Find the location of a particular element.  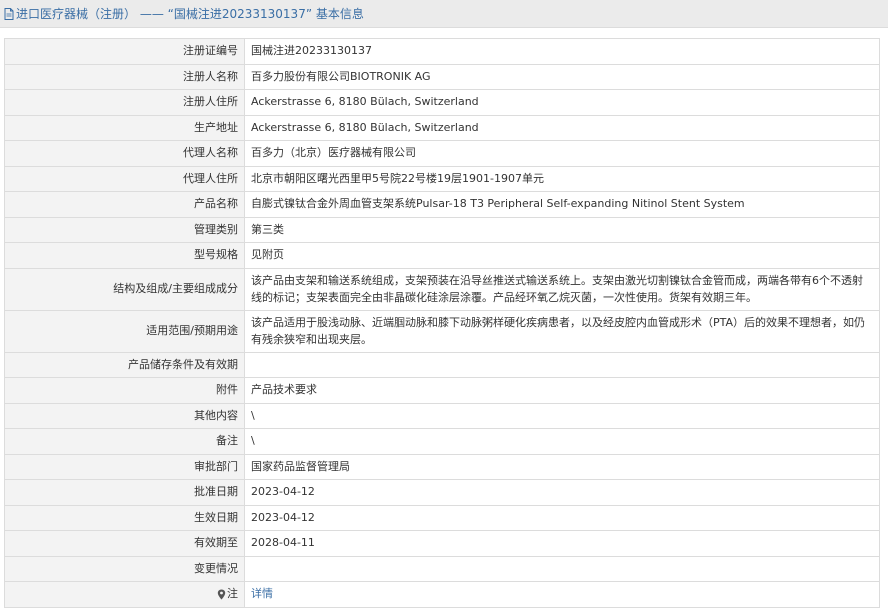

row-value: 国械注进20233130137 is located at coordinates (562, 51).